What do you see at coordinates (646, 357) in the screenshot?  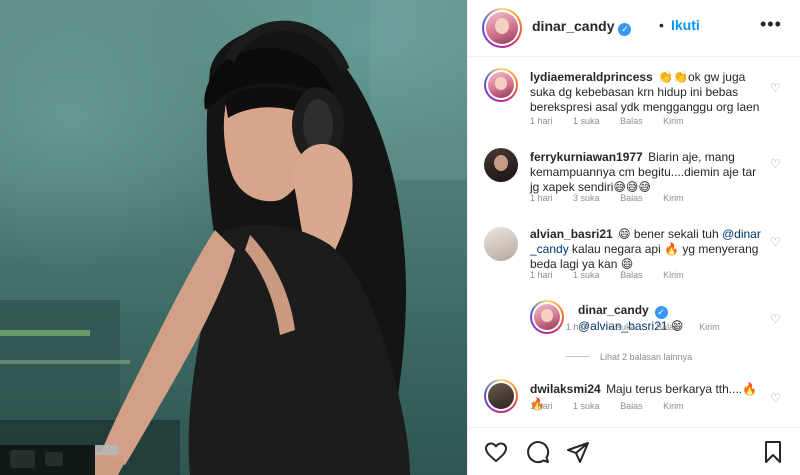 I see `view-more-replies-label: Lihat 2 balasan lainnya` at bounding box center [646, 357].